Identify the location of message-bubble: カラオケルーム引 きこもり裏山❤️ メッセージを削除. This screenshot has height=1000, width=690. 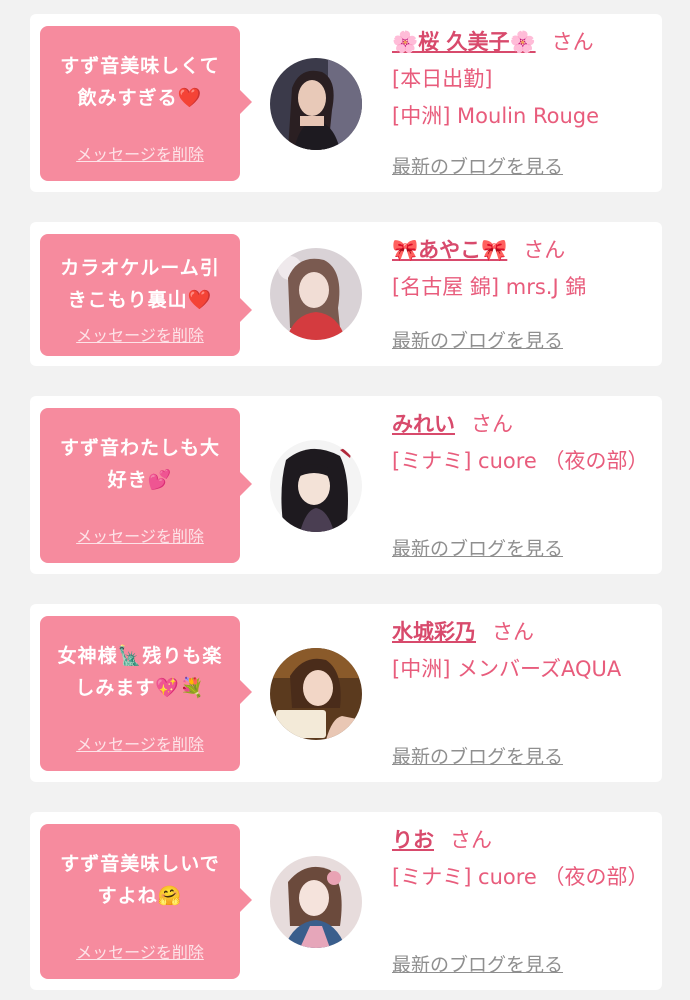
(146, 295).